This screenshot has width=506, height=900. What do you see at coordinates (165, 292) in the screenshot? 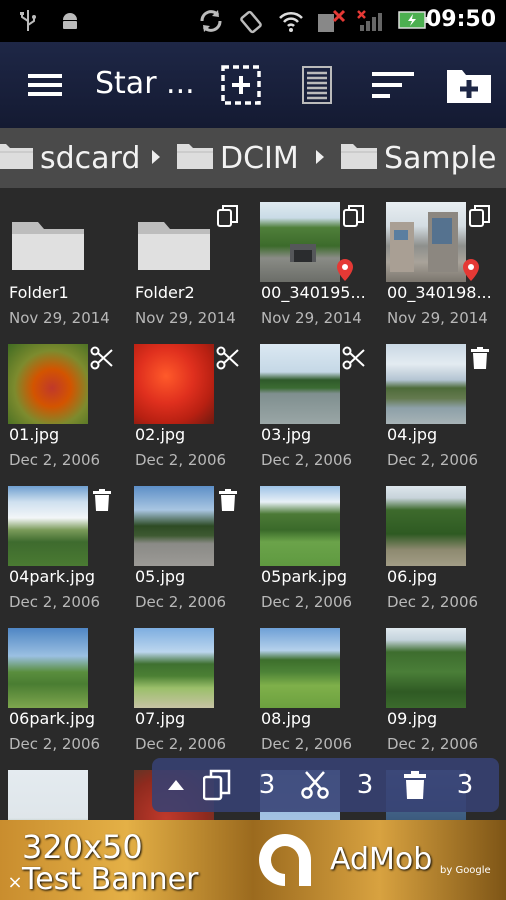
I see `file-name: Folder2` at bounding box center [165, 292].